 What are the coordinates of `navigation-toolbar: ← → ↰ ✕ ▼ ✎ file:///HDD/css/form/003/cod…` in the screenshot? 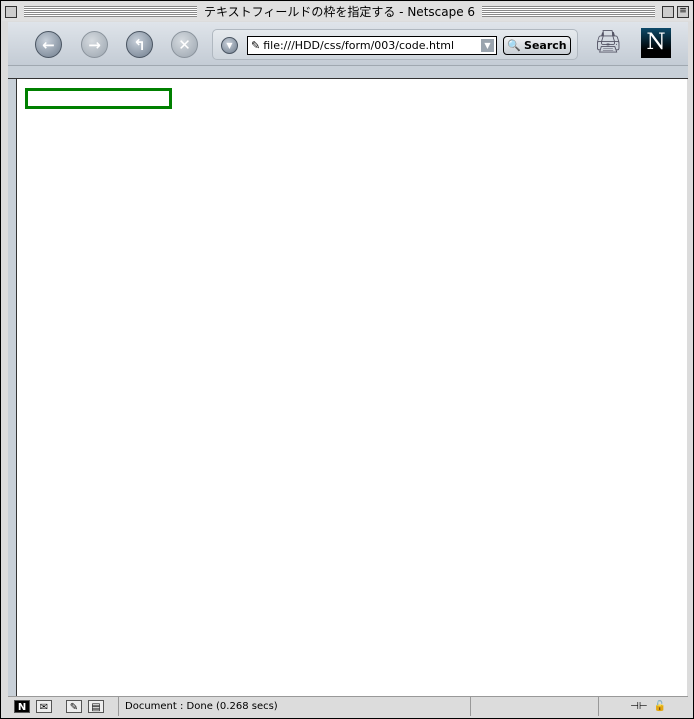 It's located at (348, 44).